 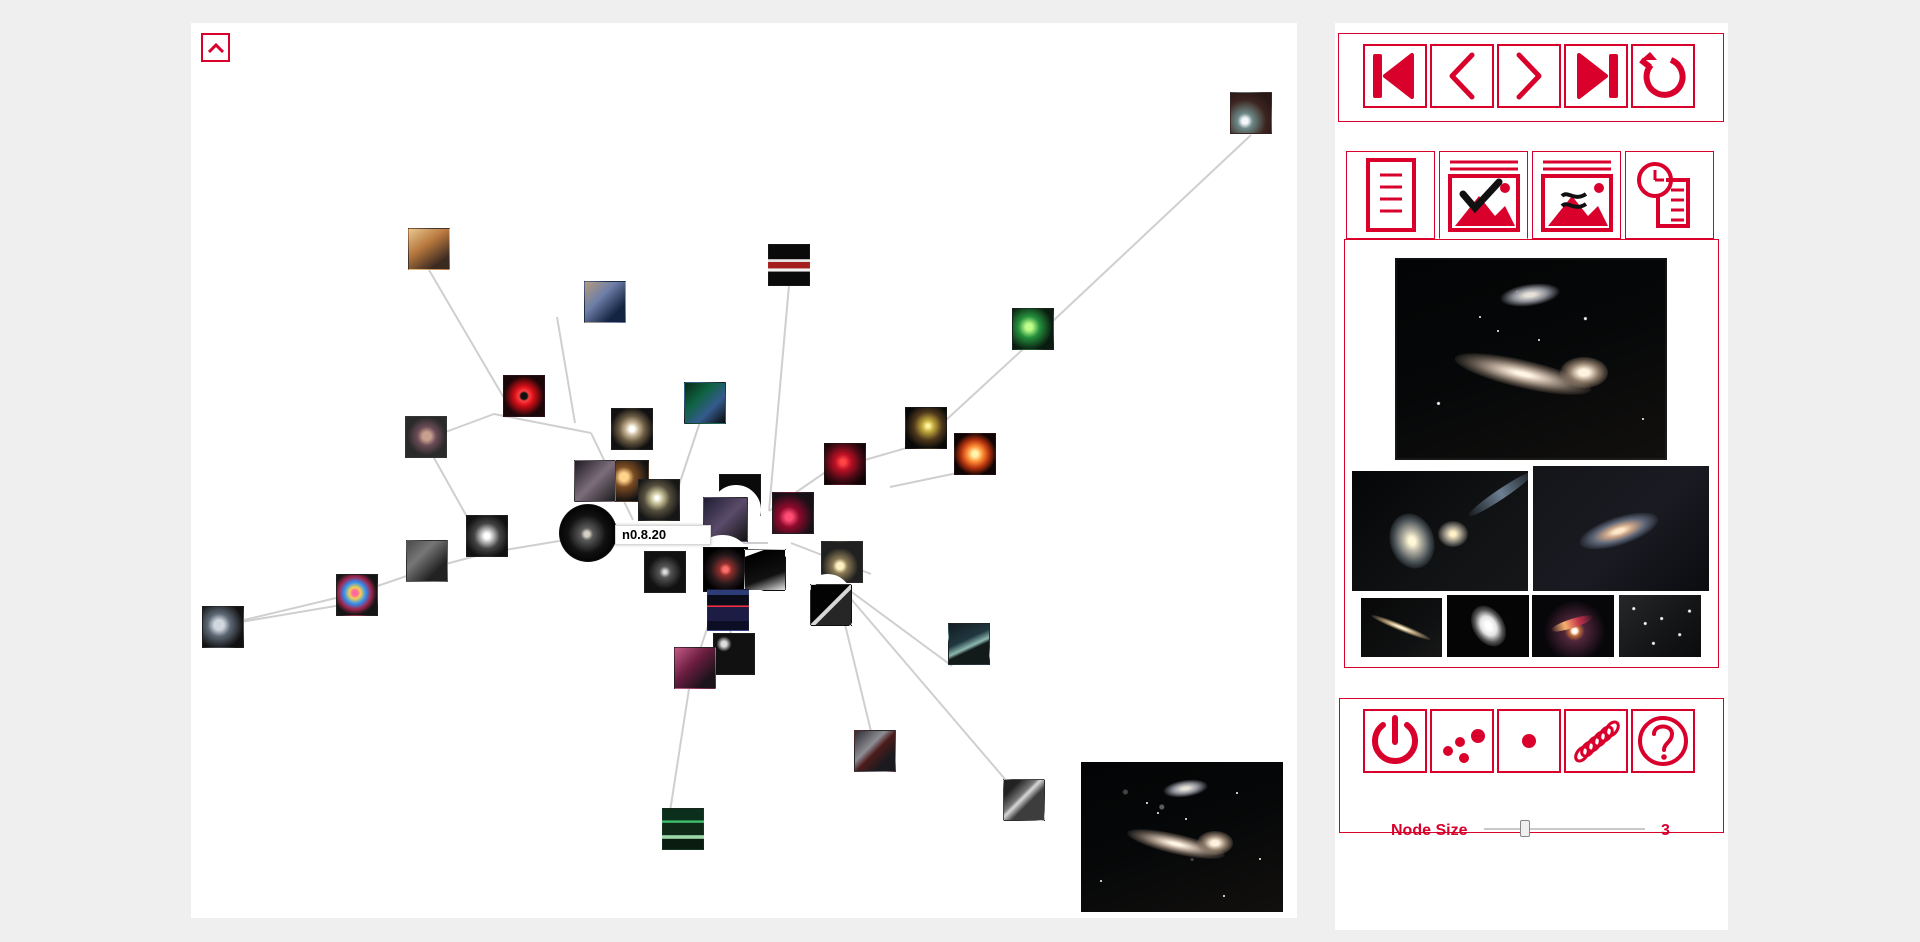 I want to click on refresh-icon, so click(x=1662, y=75).